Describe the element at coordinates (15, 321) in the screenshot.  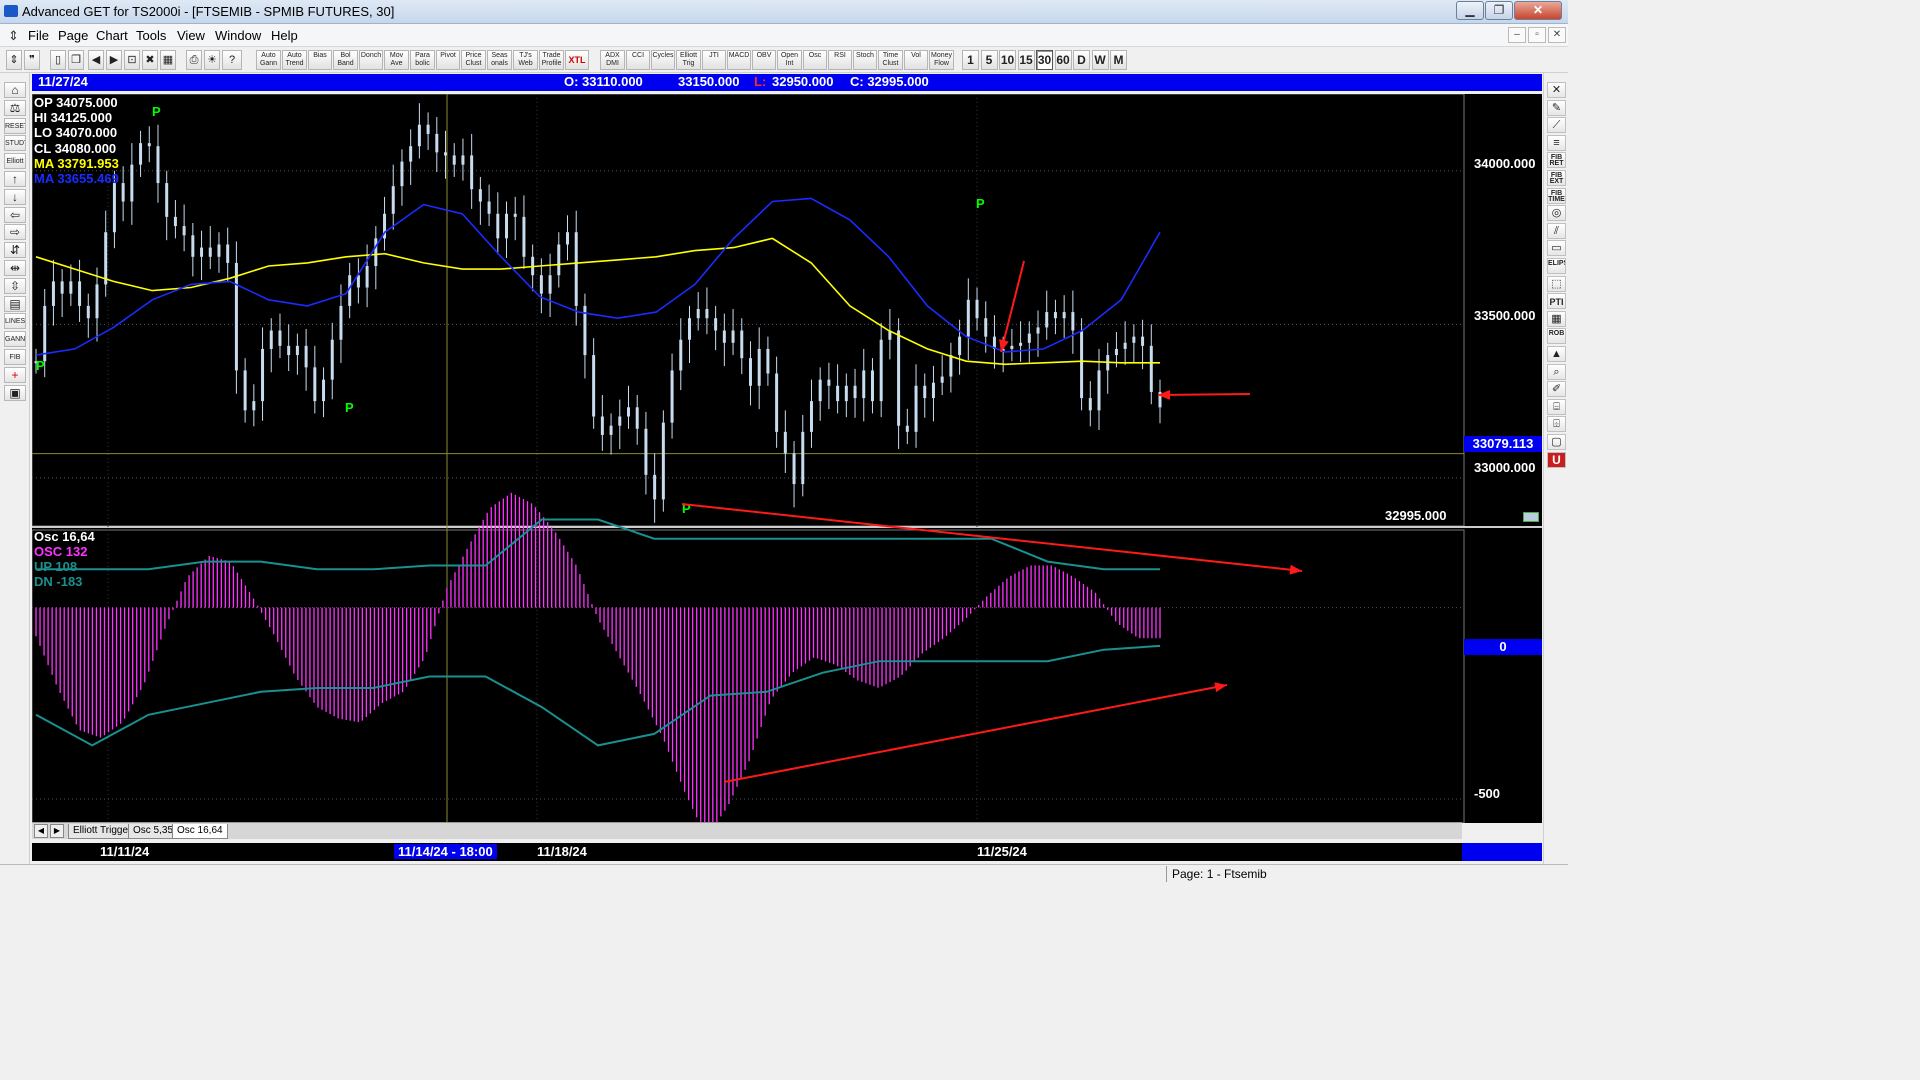
I see `lines-button: LINES` at that location.